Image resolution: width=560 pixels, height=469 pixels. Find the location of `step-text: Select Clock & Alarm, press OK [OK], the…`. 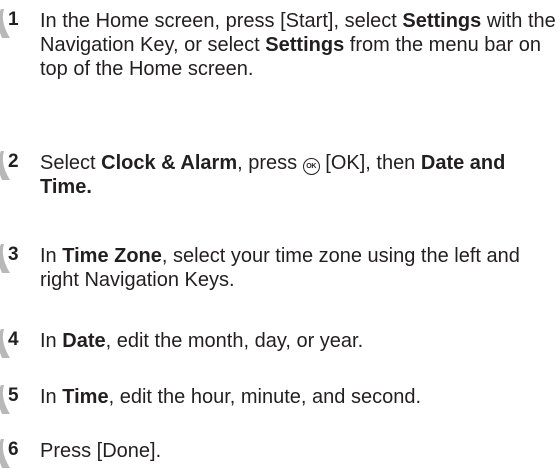

step-text: Select Clock & Alarm, press OK [OK], the… is located at coordinates (299, 175).